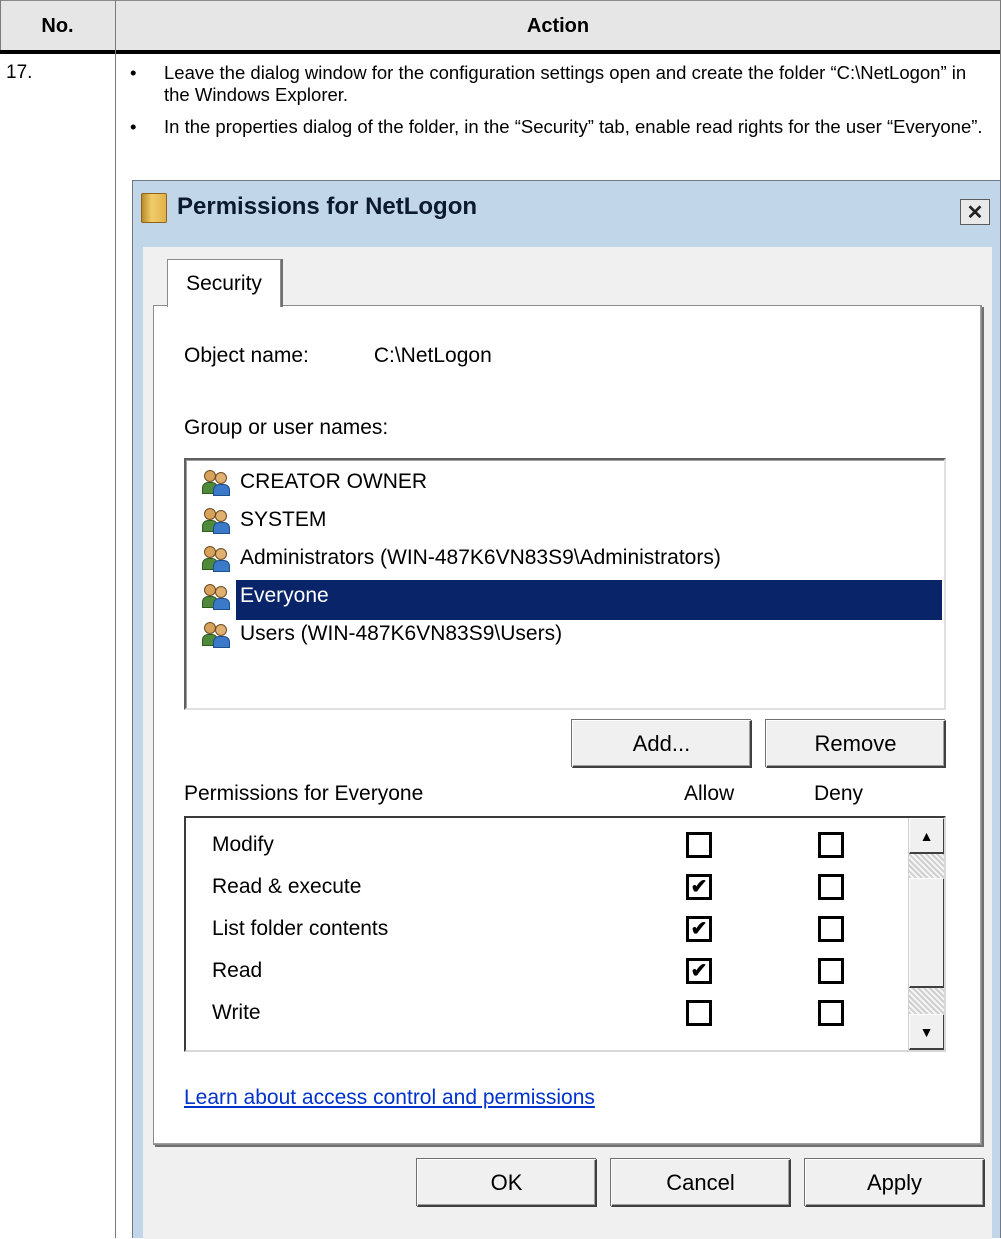 This screenshot has width=1001, height=1239. I want to click on list-item-selected: Everyone, so click(267, 596).